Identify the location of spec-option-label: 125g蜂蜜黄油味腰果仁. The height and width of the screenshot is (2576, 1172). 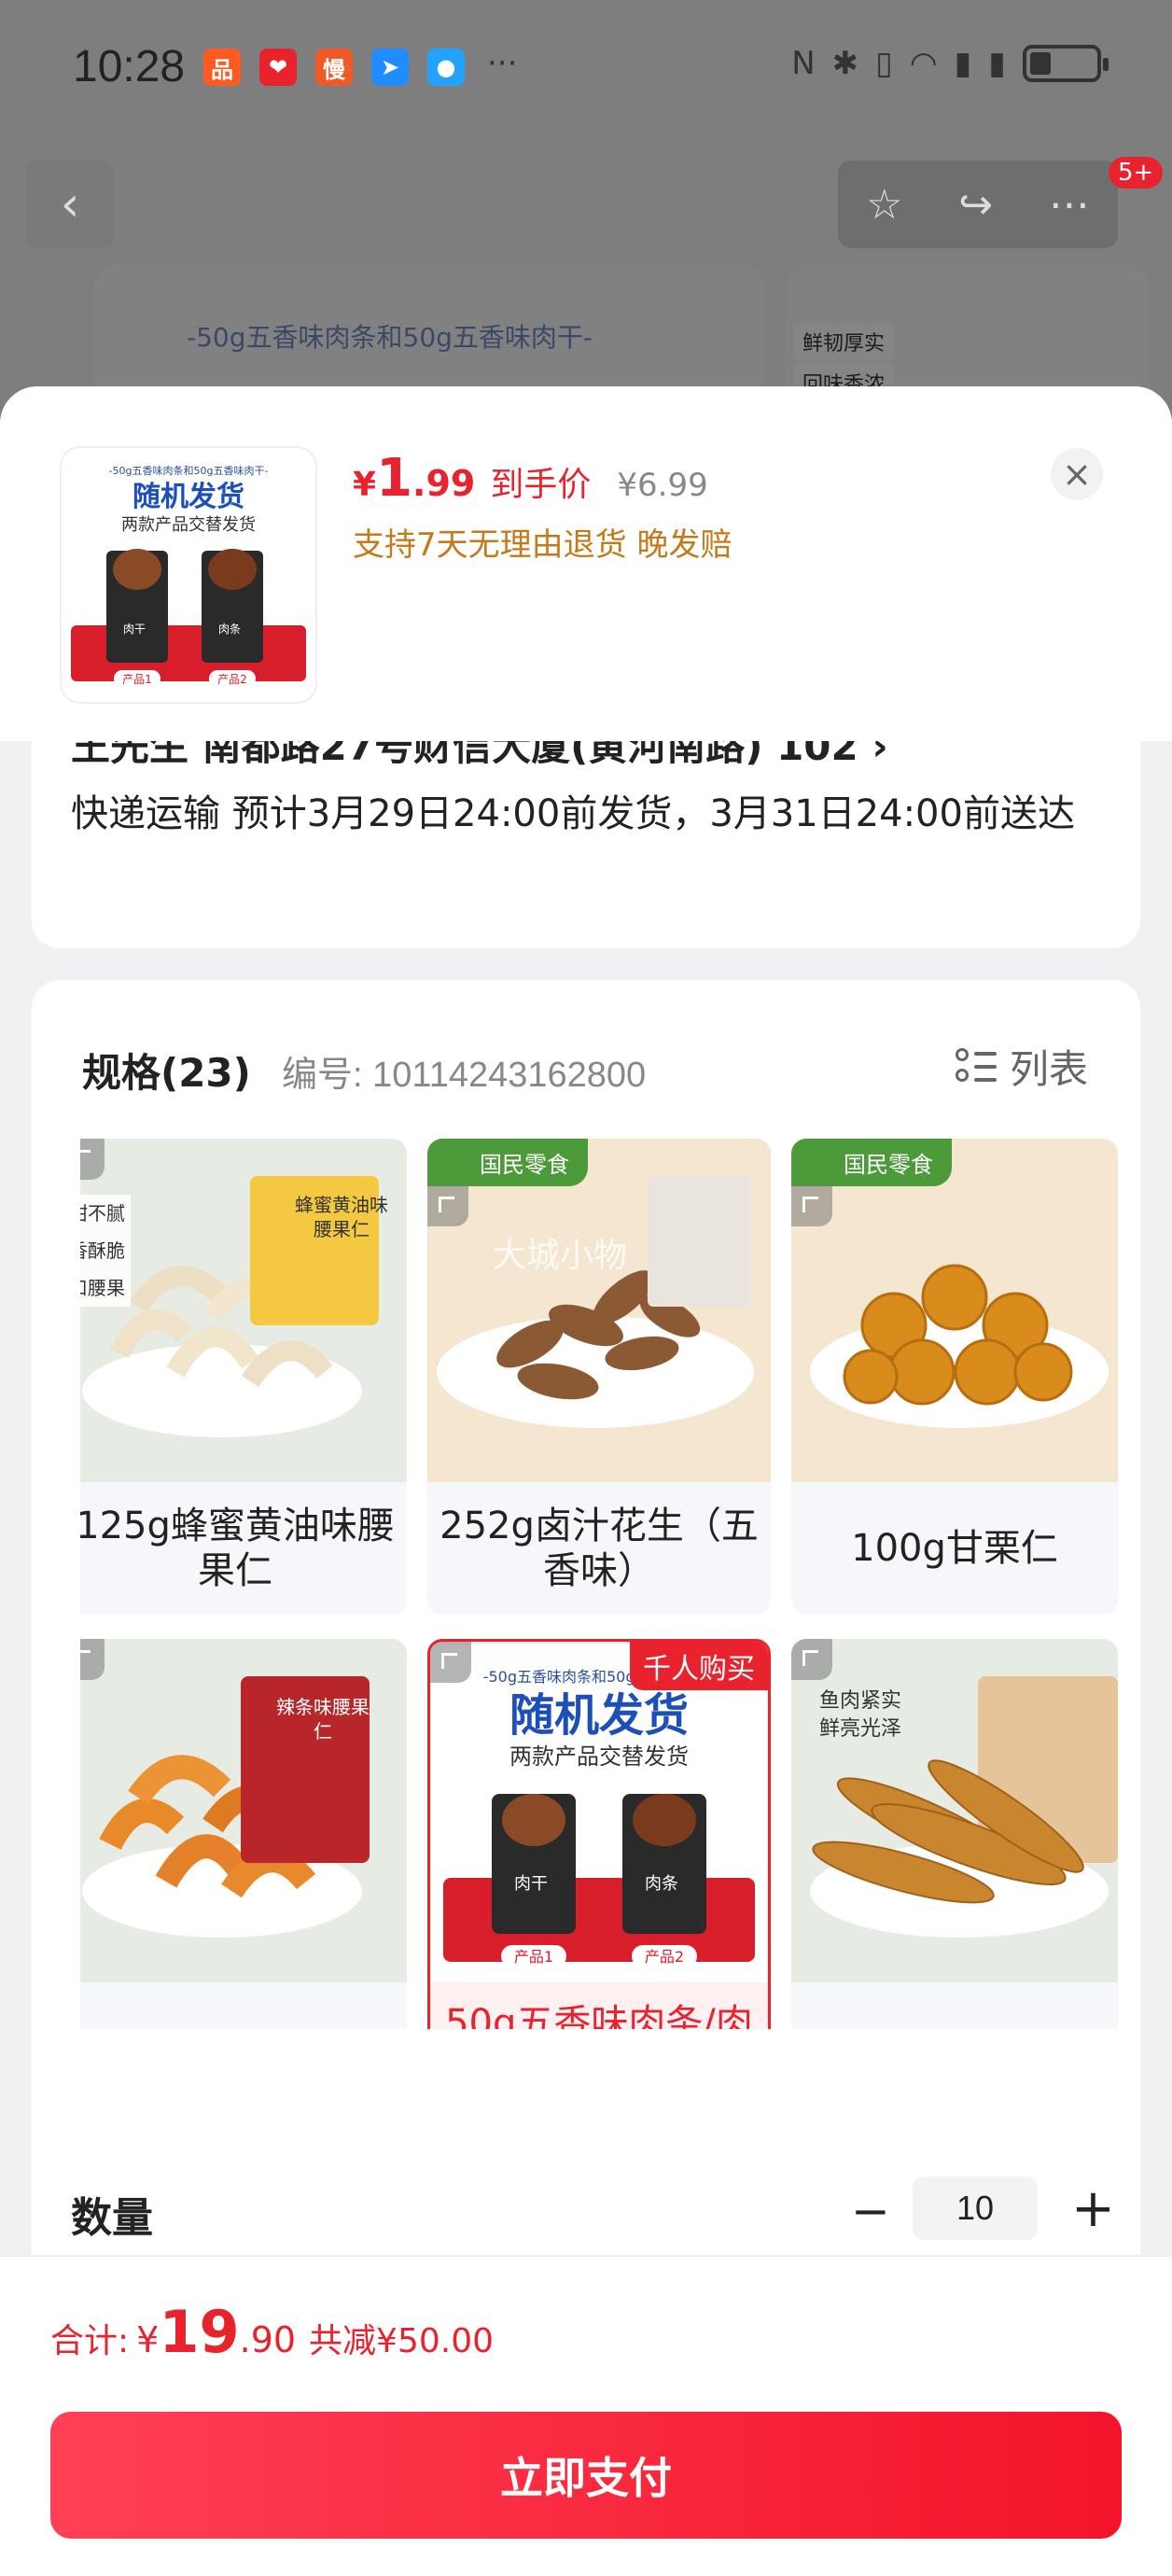
(237, 1548).